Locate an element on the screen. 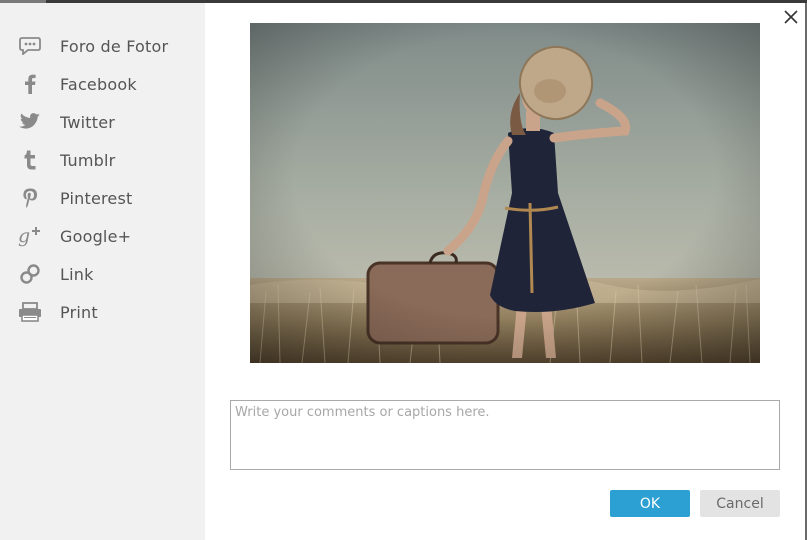 Image resolution: width=807 pixels, height=540 pixels. share-item-label: Tumblr is located at coordinates (88, 160).